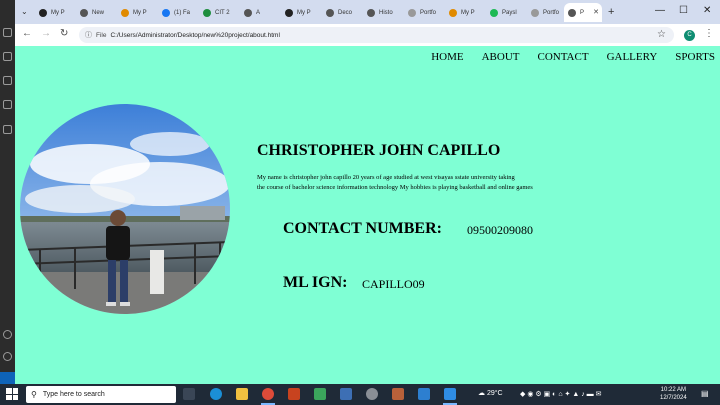 The image size is (720, 405). What do you see at coordinates (268, 394) in the screenshot?
I see `chrome-icon` at bounding box center [268, 394].